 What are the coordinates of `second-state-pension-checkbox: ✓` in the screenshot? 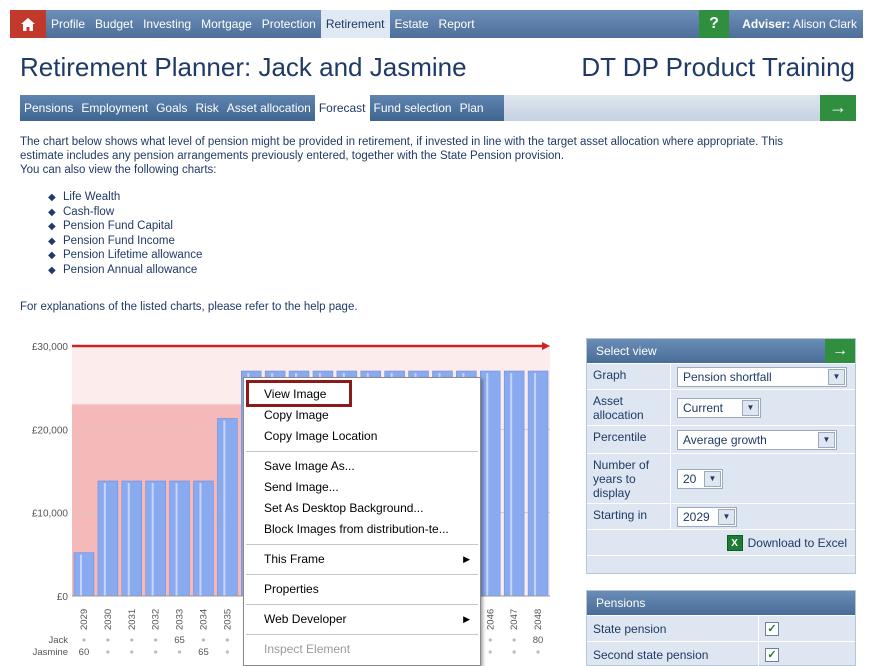 It's located at (772, 654).